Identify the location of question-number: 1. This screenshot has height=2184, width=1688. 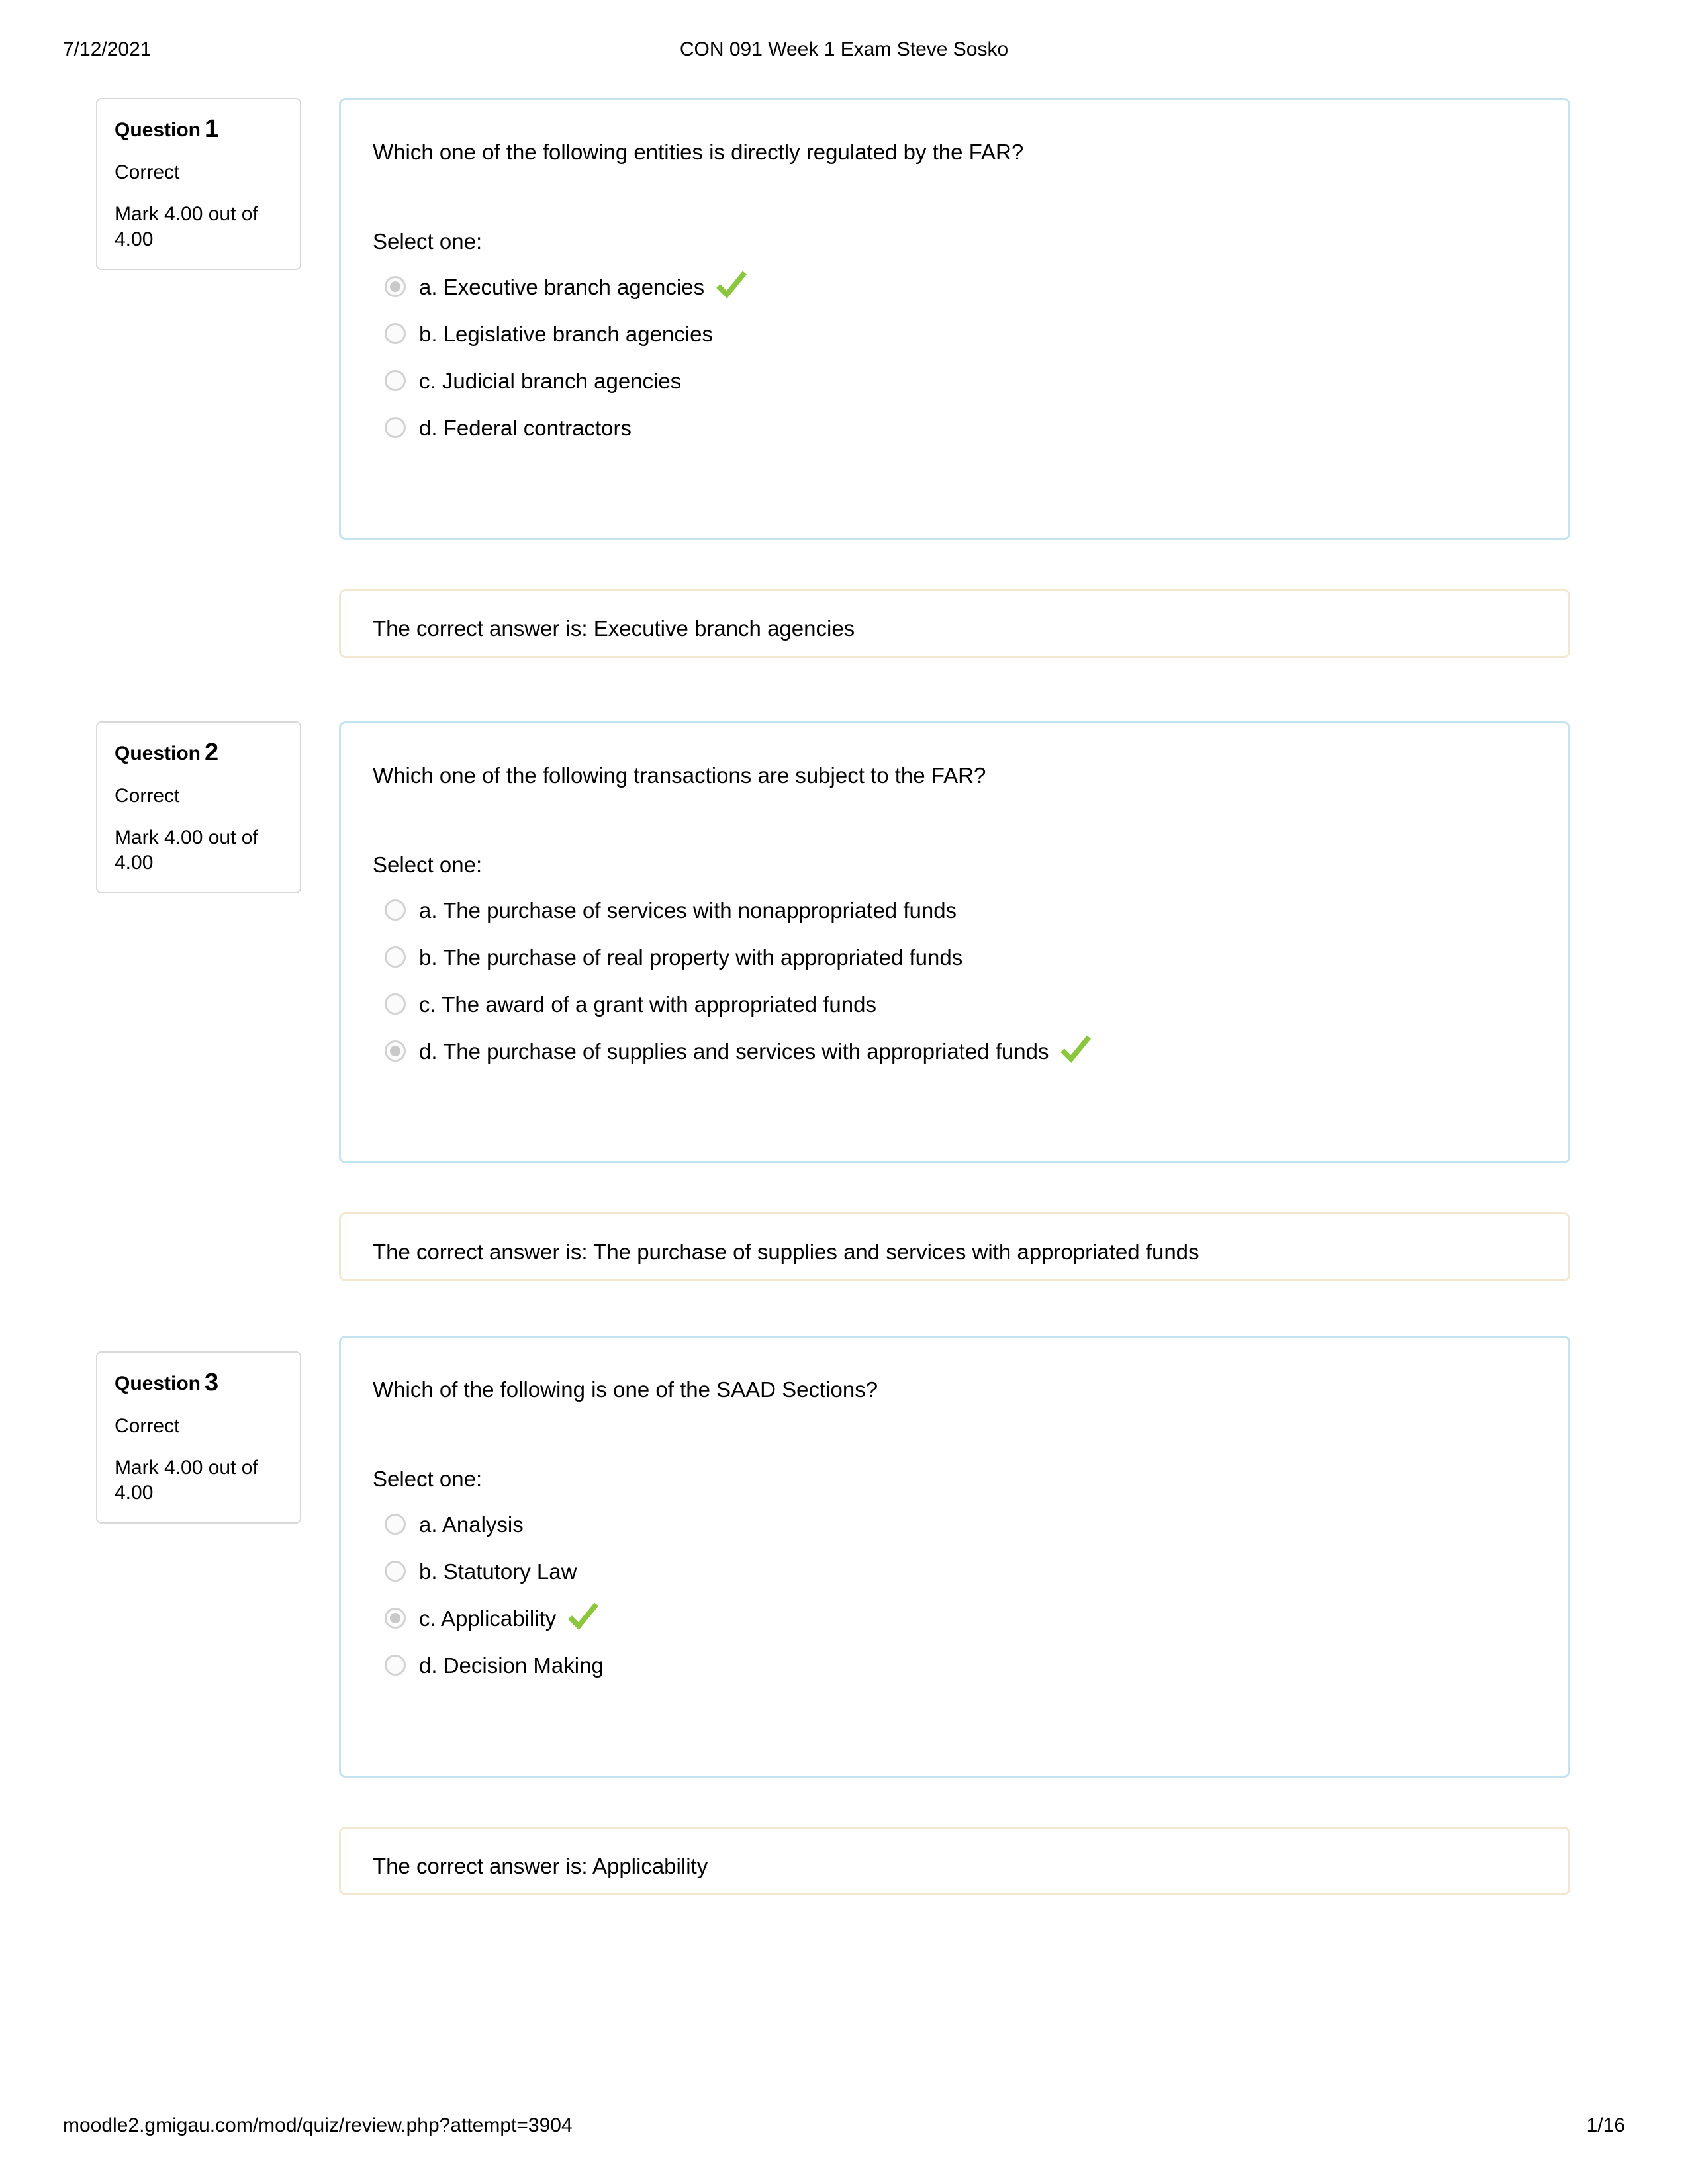
(212, 129).